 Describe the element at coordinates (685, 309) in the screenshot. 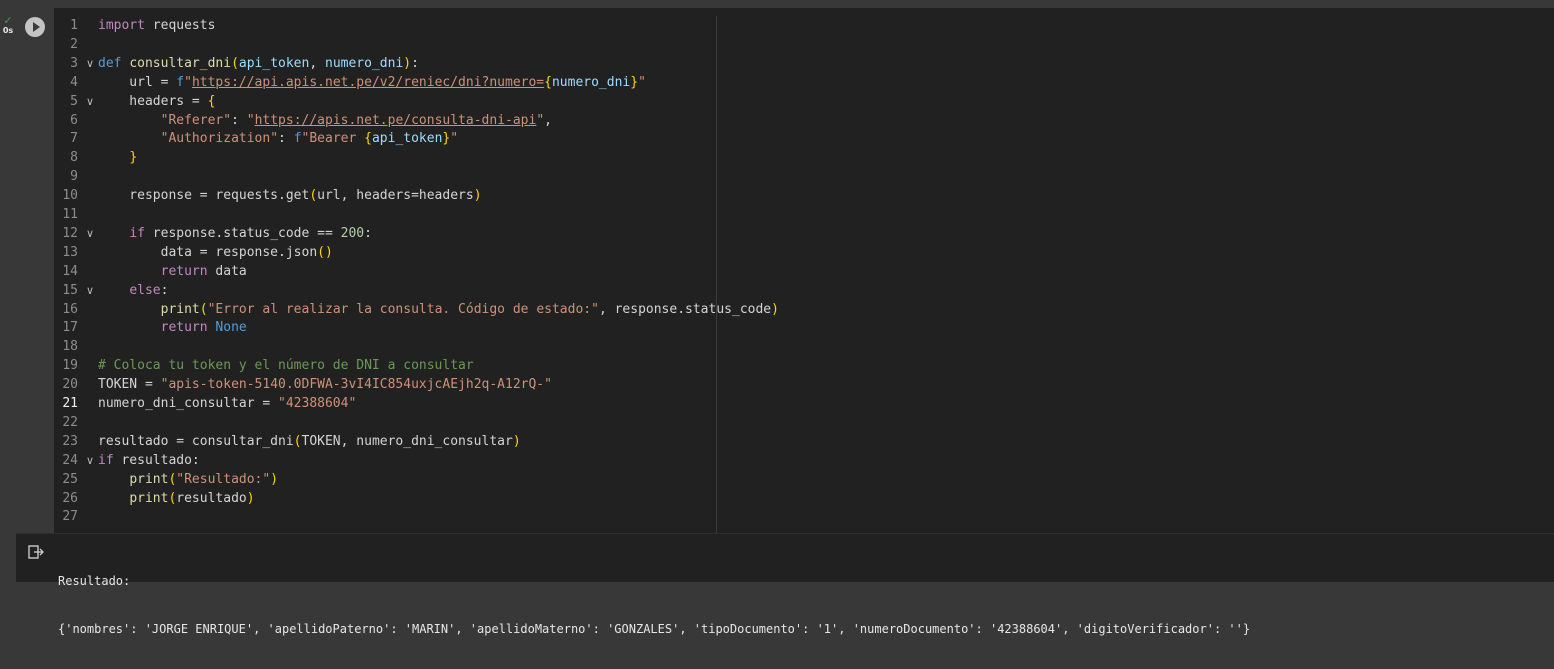

I see `code-token: , response.status_code` at that location.